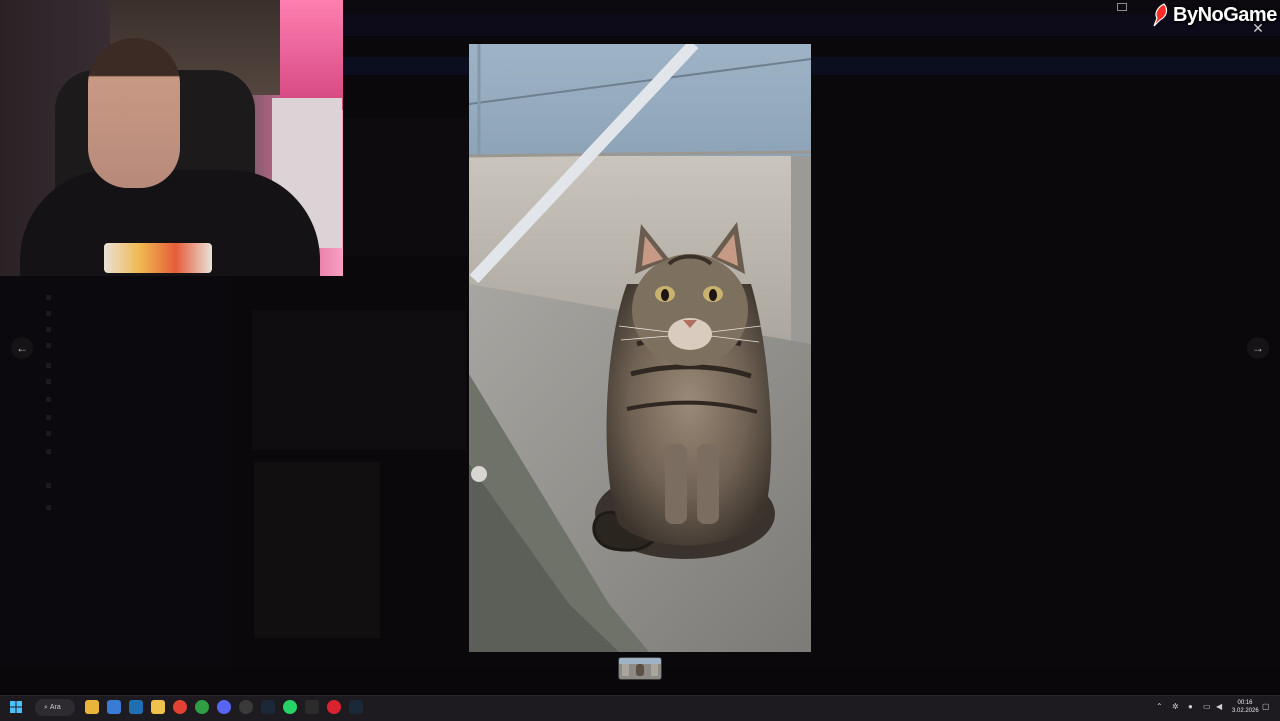 This screenshot has height=721, width=1280. I want to click on background-channel-sidebar, so click(116, 472).